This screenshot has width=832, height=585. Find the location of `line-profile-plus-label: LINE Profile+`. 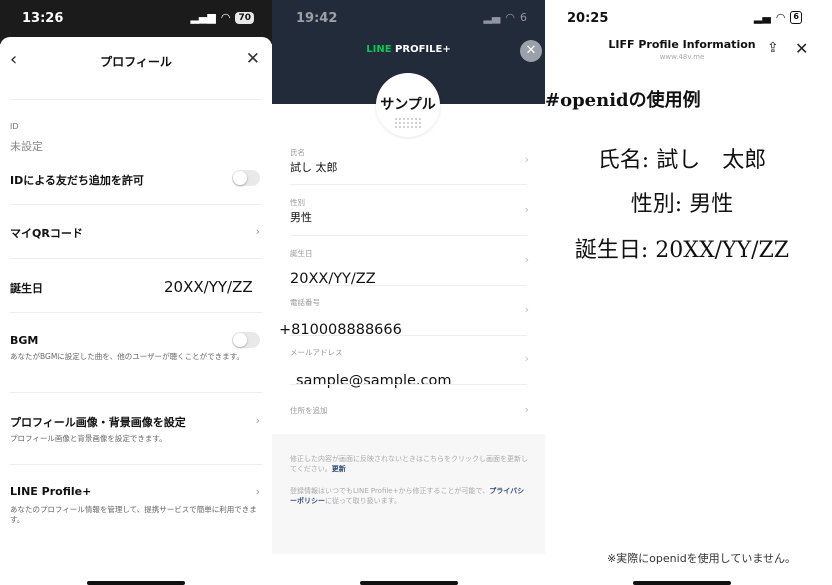

line-profile-plus-label: LINE Profile+ is located at coordinates (51, 491).